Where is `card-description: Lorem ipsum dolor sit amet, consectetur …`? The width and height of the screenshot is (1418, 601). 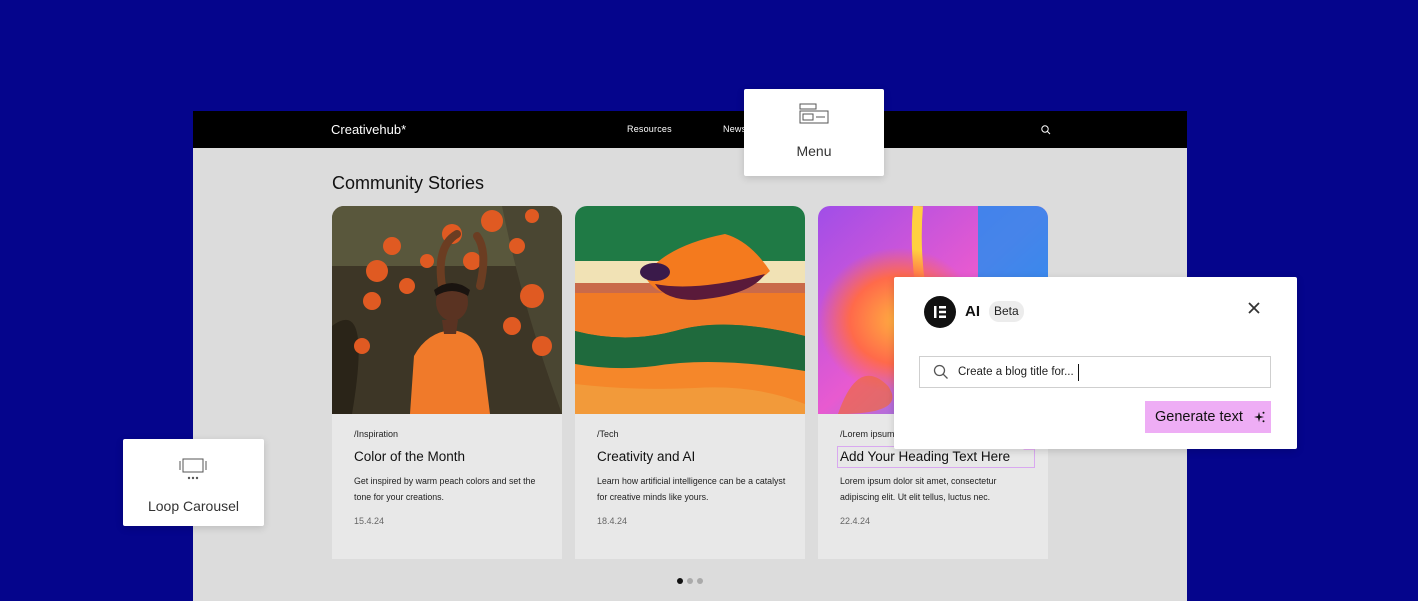 card-description: Lorem ipsum dolor sit amet, consectetur … is located at coordinates (918, 489).